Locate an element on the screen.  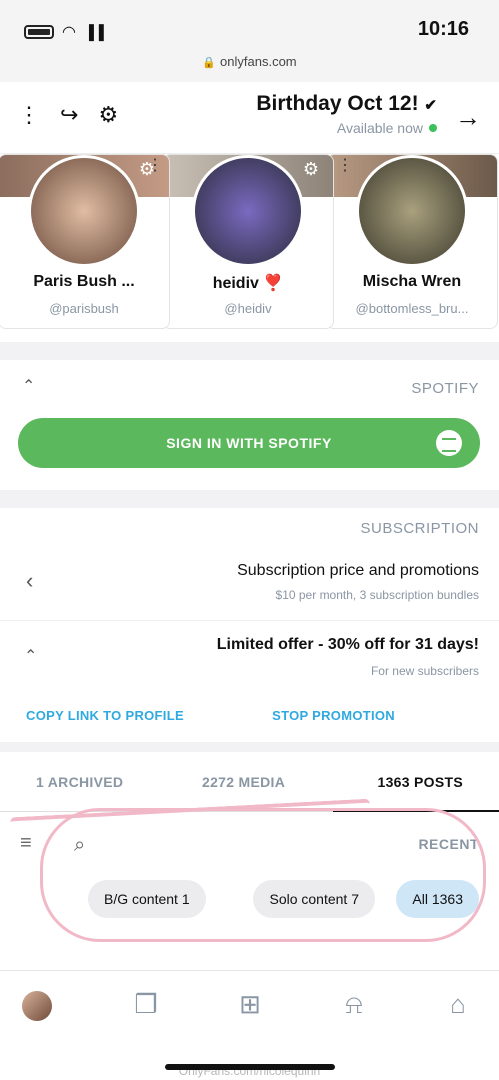
tab-archived: 1 ARCHIVED is located at coordinates (79, 782).